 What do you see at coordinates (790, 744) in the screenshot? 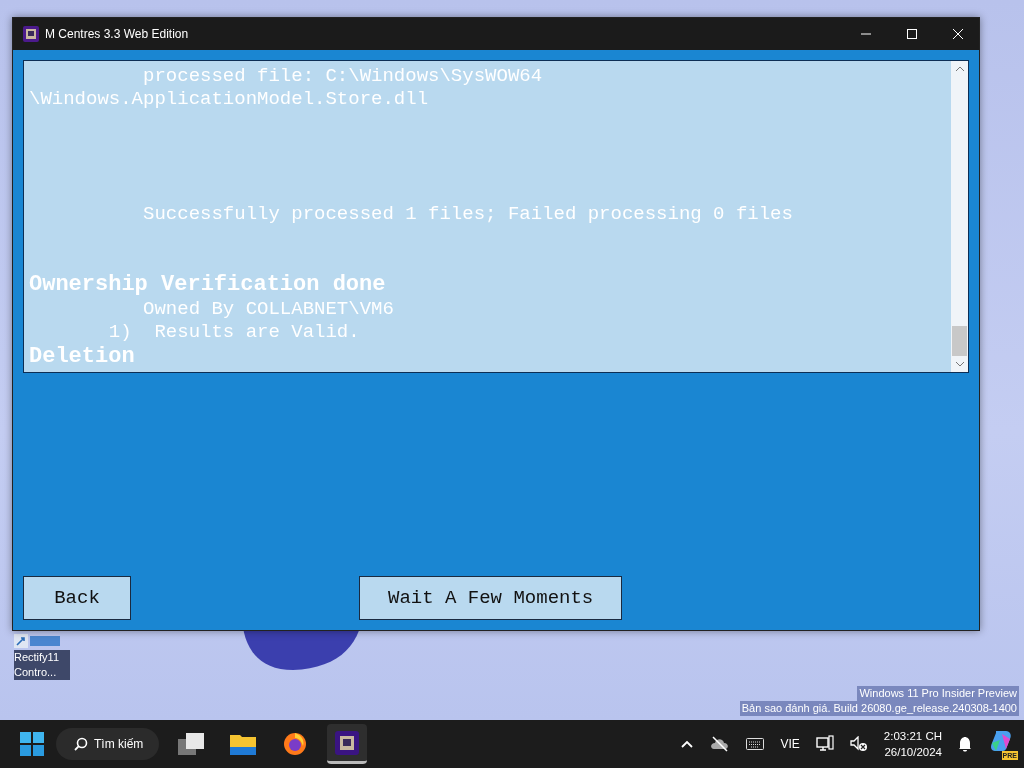
I see `language-indicator: VIE` at bounding box center [790, 744].